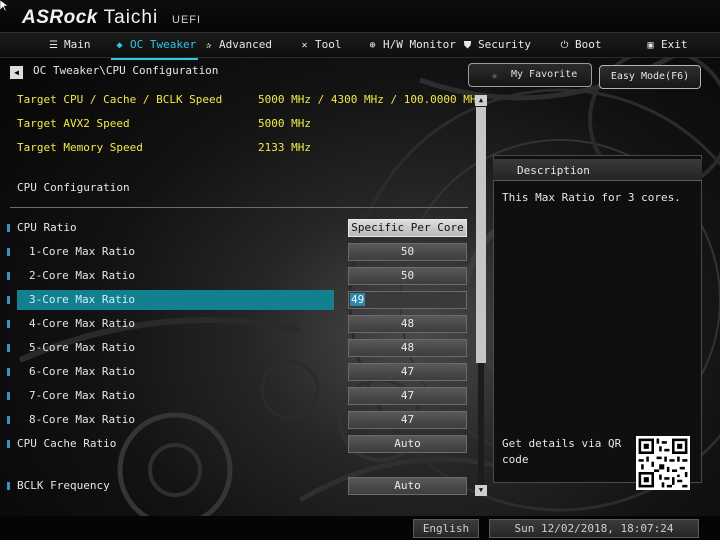  What do you see at coordinates (67, 443) in the screenshot?
I see `setting-label: CPU Cache Ratio` at bounding box center [67, 443].